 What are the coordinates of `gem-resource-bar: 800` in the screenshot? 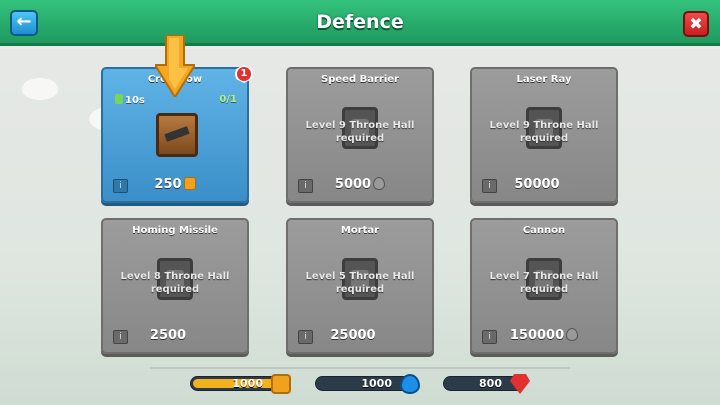 It's located at (486, 384).